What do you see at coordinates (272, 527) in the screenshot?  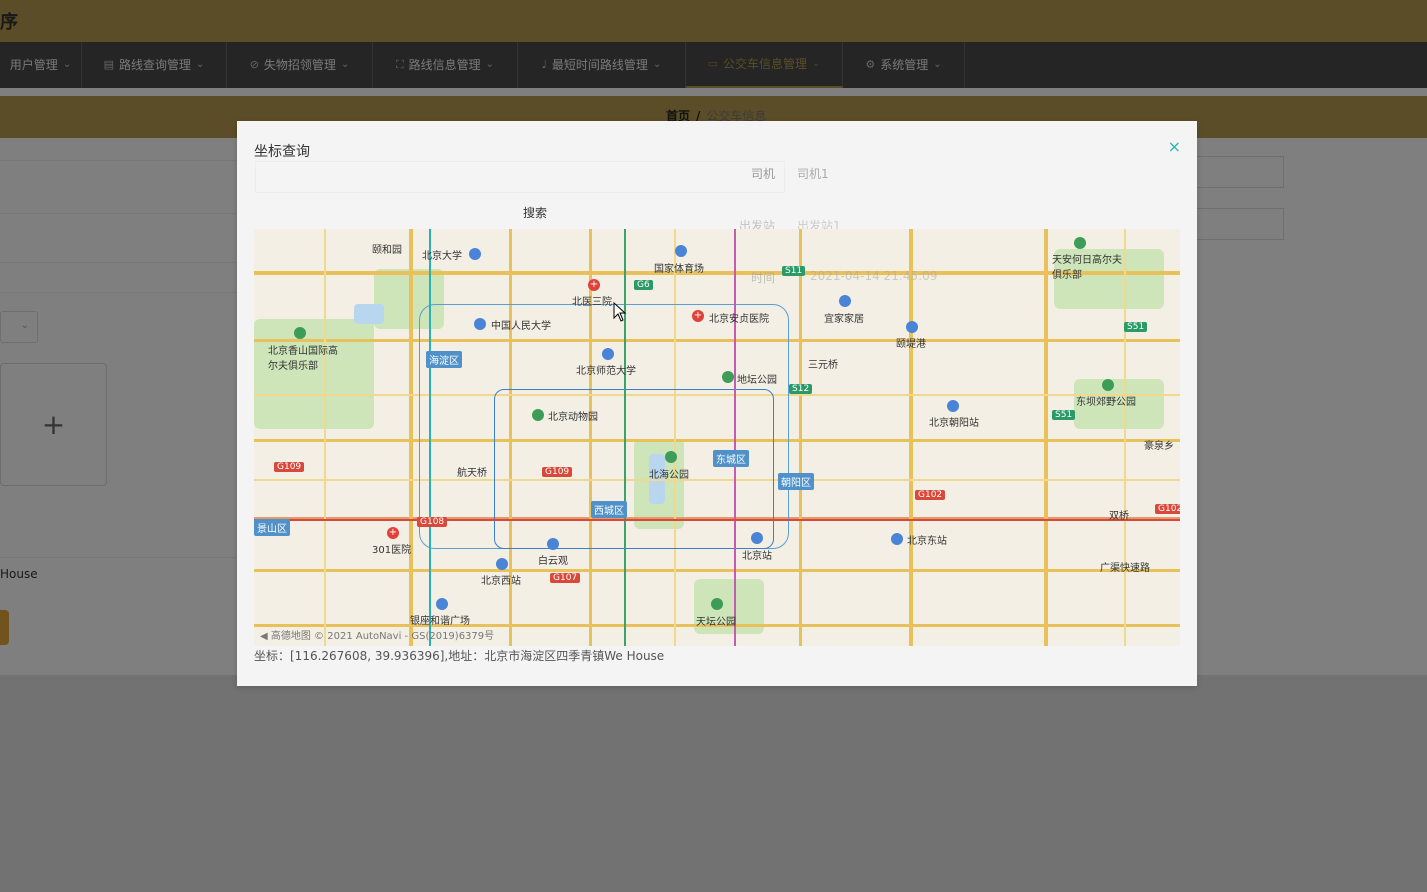 I see `district-badge: 景山区` at bounding box center [272, 527].